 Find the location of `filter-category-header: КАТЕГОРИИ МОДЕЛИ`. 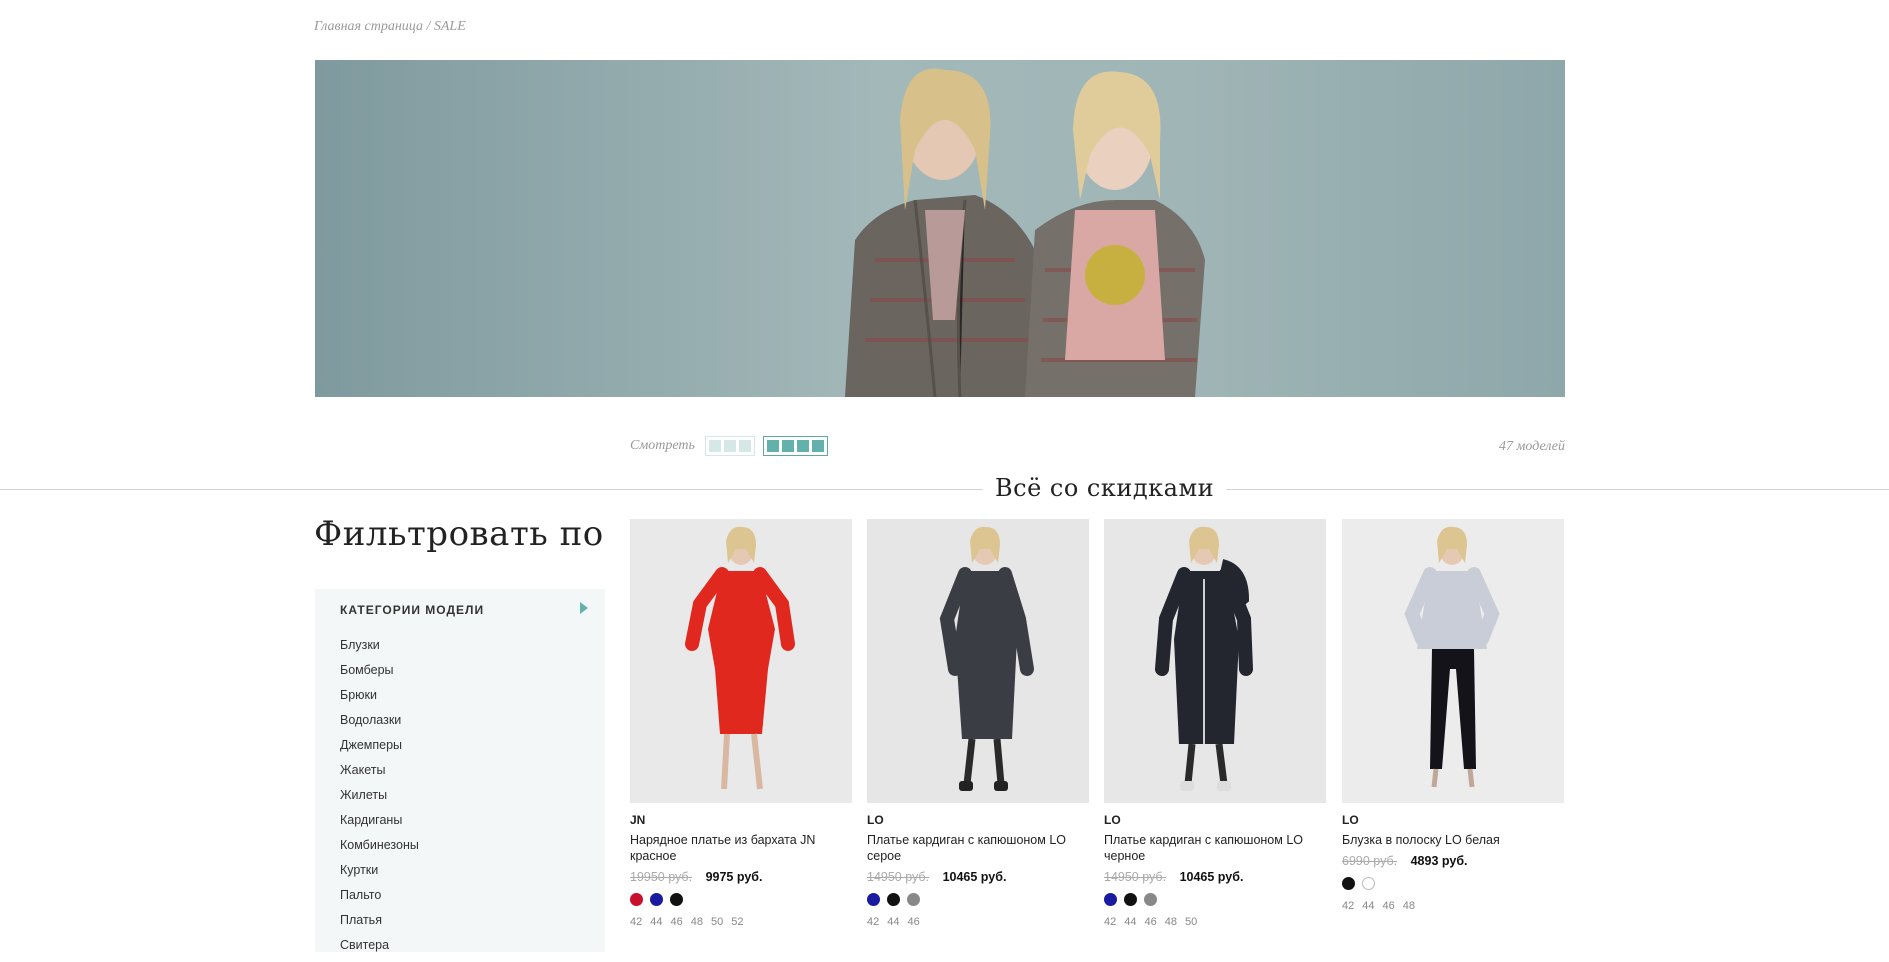

filter-category-header: КАТЕГОРИИ МОДЕЛИ is located at coordinates (412, 610).